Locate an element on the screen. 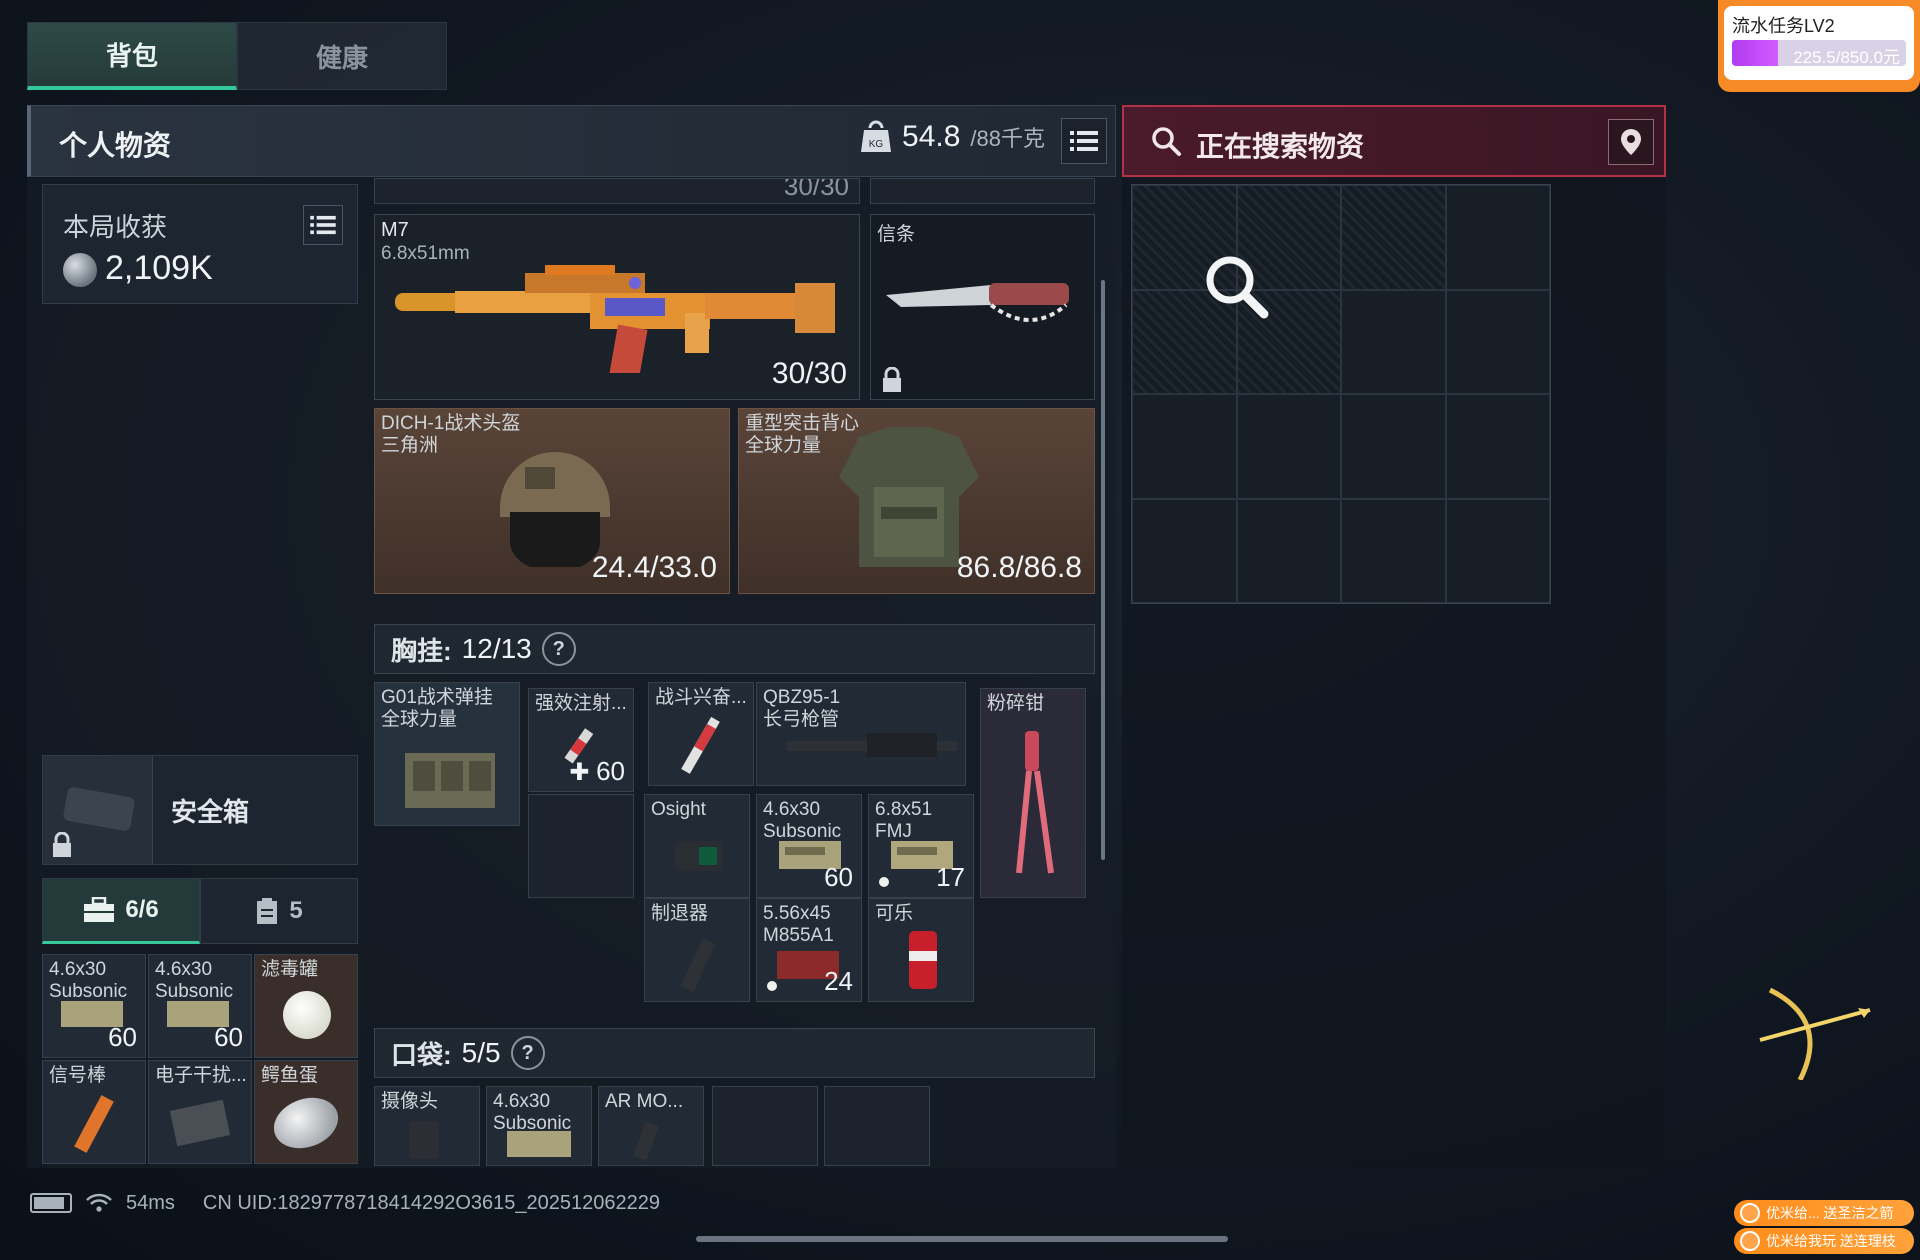  rig-slot: G01战术弹挂 全球力量 is located at coordinates (447, 754).